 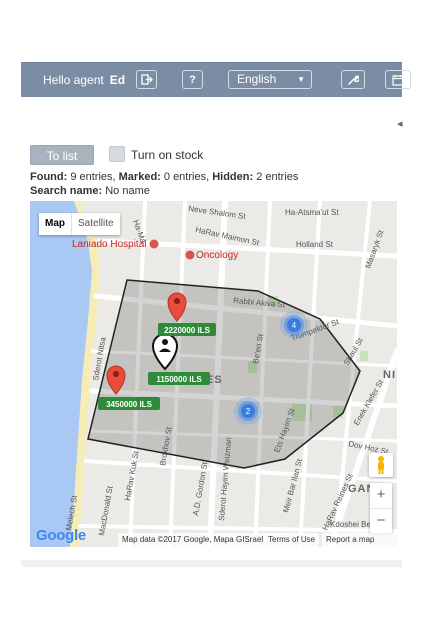 I want to click on calendar-button, so click(x=398, y=79).